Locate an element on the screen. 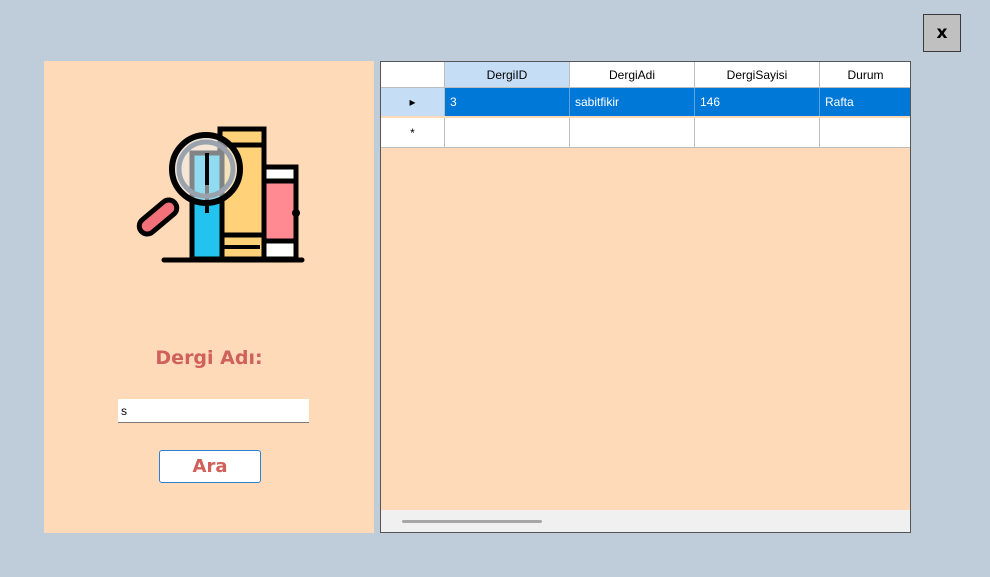  table-row: ▸ 3 sabitfikir 146 Rafta is located at coordinates (645, 102).